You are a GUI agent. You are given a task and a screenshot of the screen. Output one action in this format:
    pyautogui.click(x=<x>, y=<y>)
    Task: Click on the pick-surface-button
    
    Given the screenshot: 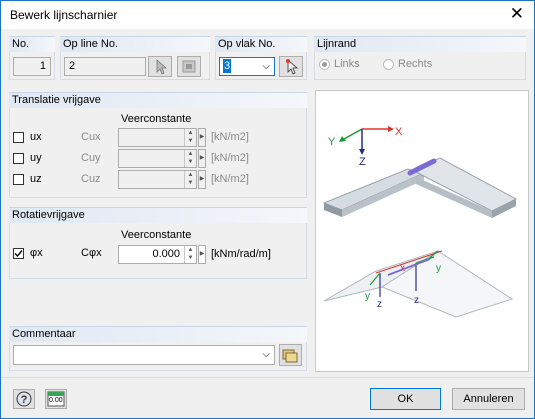 What is the action you would take?
    pyautogui.click(x=291, y=66)
    